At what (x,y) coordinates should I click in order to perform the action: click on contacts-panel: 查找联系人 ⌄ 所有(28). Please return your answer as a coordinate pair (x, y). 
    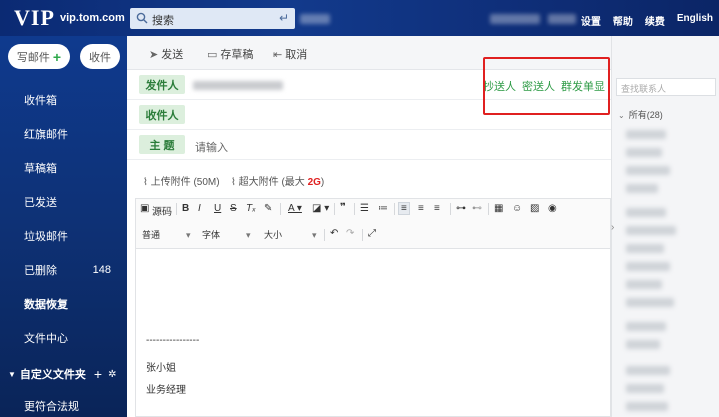
    Looking at the image, I should click on (665, 226).